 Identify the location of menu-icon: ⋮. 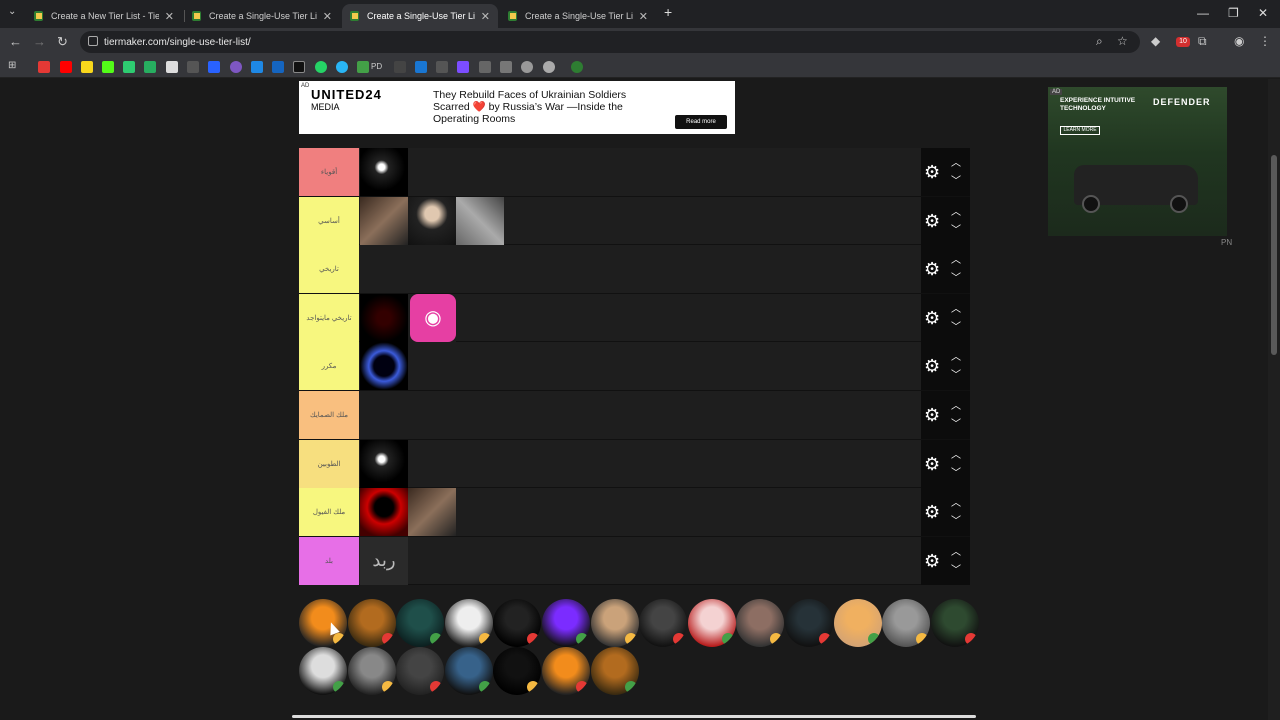
(1265, 41).